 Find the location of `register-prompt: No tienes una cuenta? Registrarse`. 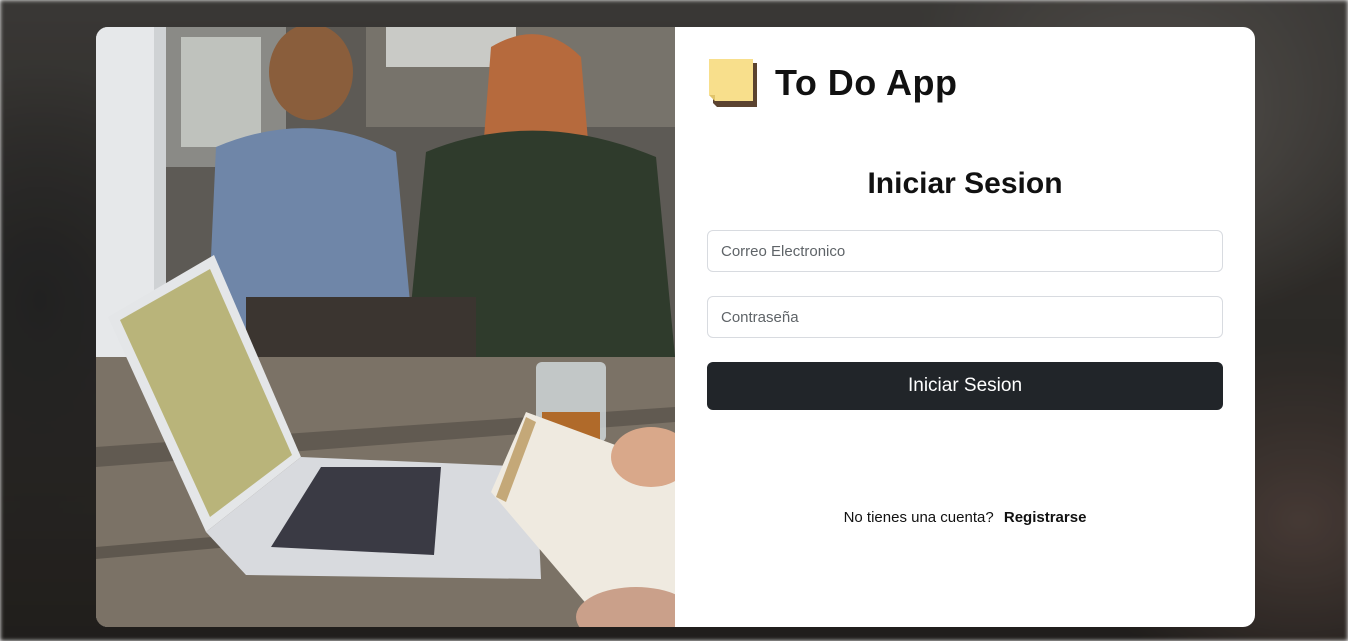

register-prompt: No tienes una cuenta? Registrarse is located at coordinates (965, 517).